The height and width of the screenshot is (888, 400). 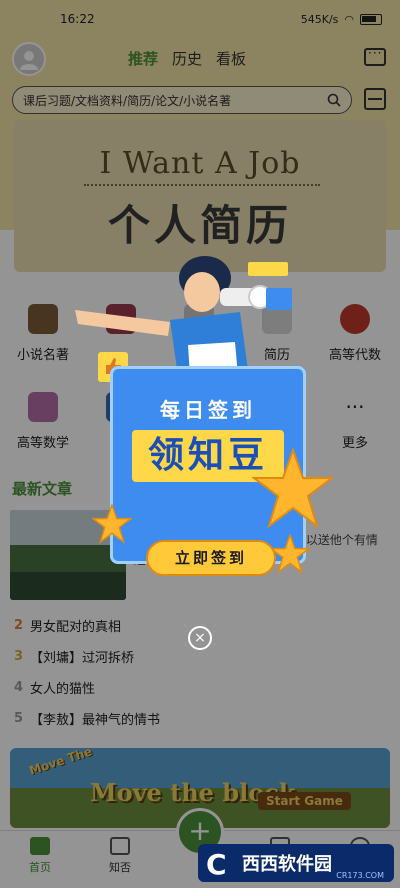 What do you see at coordinates (211, 558) in the screenshot?
I see `checkin-button: 立即签到` at bounding box center [211, 558].